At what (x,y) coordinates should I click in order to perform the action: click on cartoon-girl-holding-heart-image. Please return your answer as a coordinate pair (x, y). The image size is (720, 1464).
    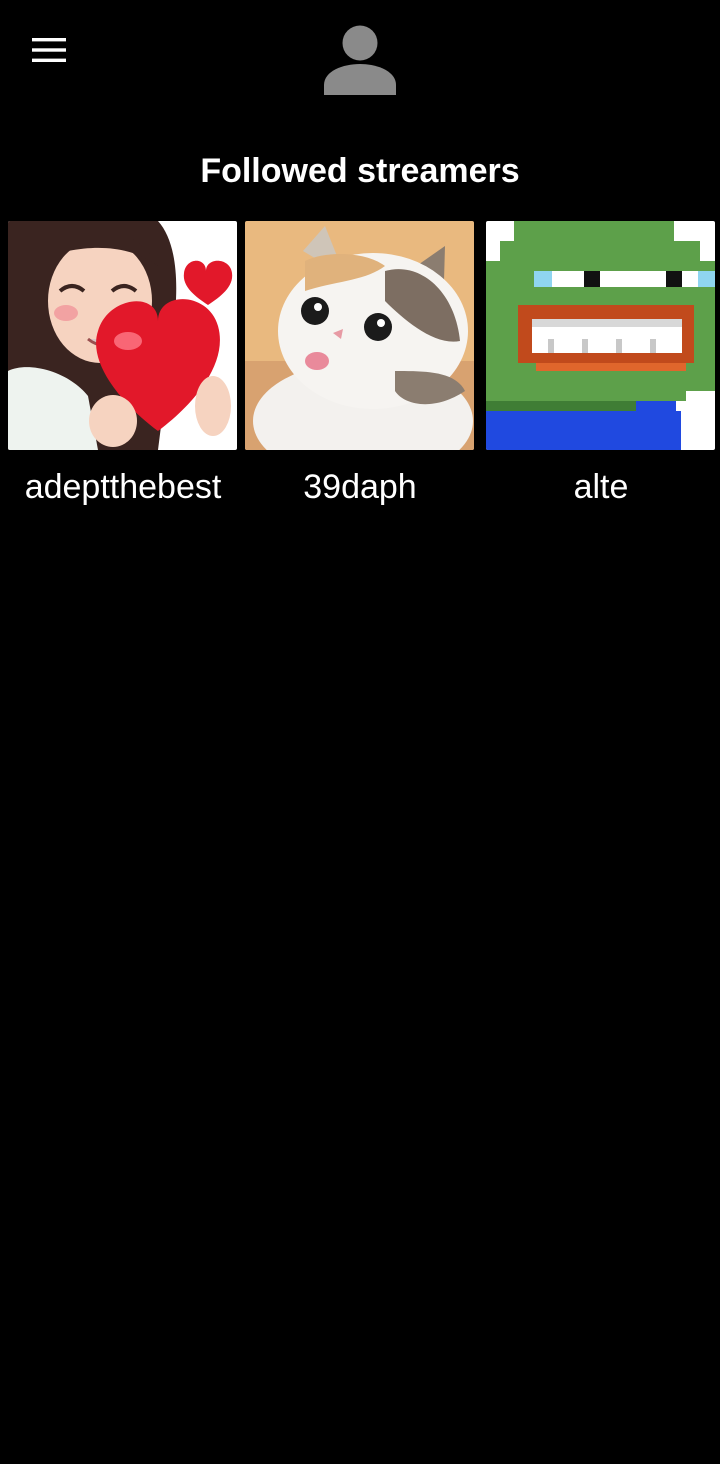
    Looking at the image, I should click on (122, 335).